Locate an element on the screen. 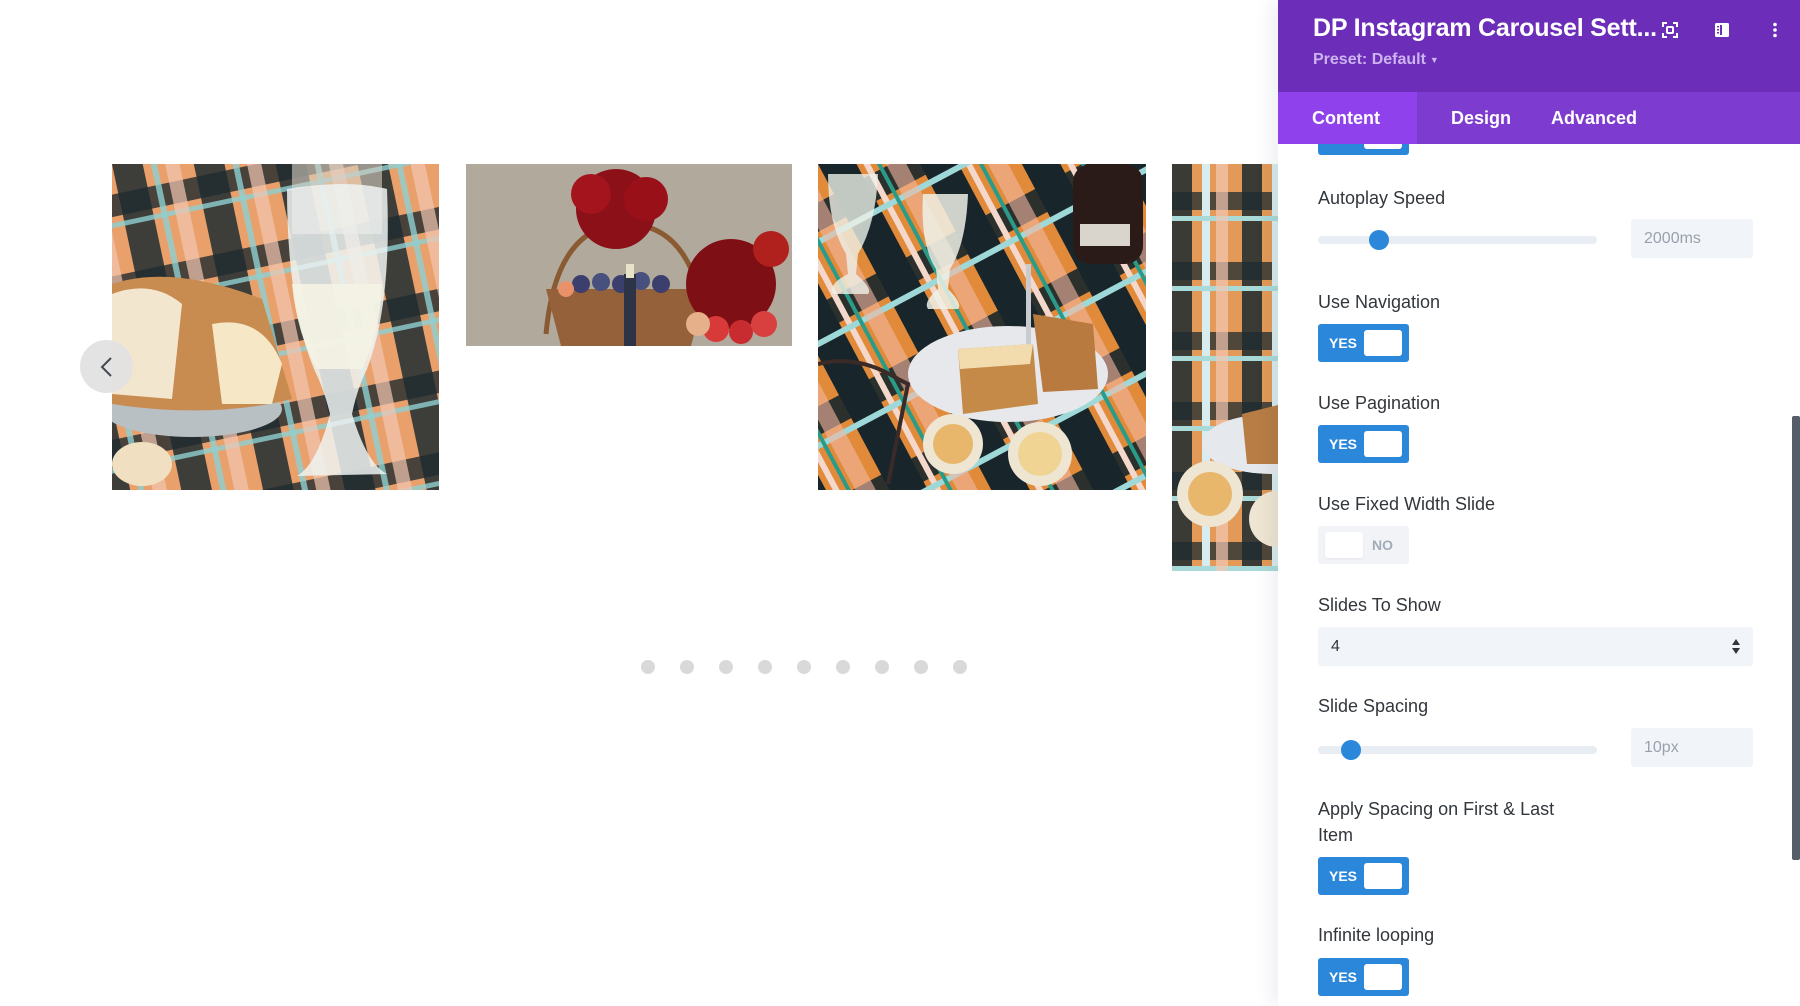 The height and width of the screenshot is (1006, 1800). layout-toggle-button is located at coordinates (1722, 30).